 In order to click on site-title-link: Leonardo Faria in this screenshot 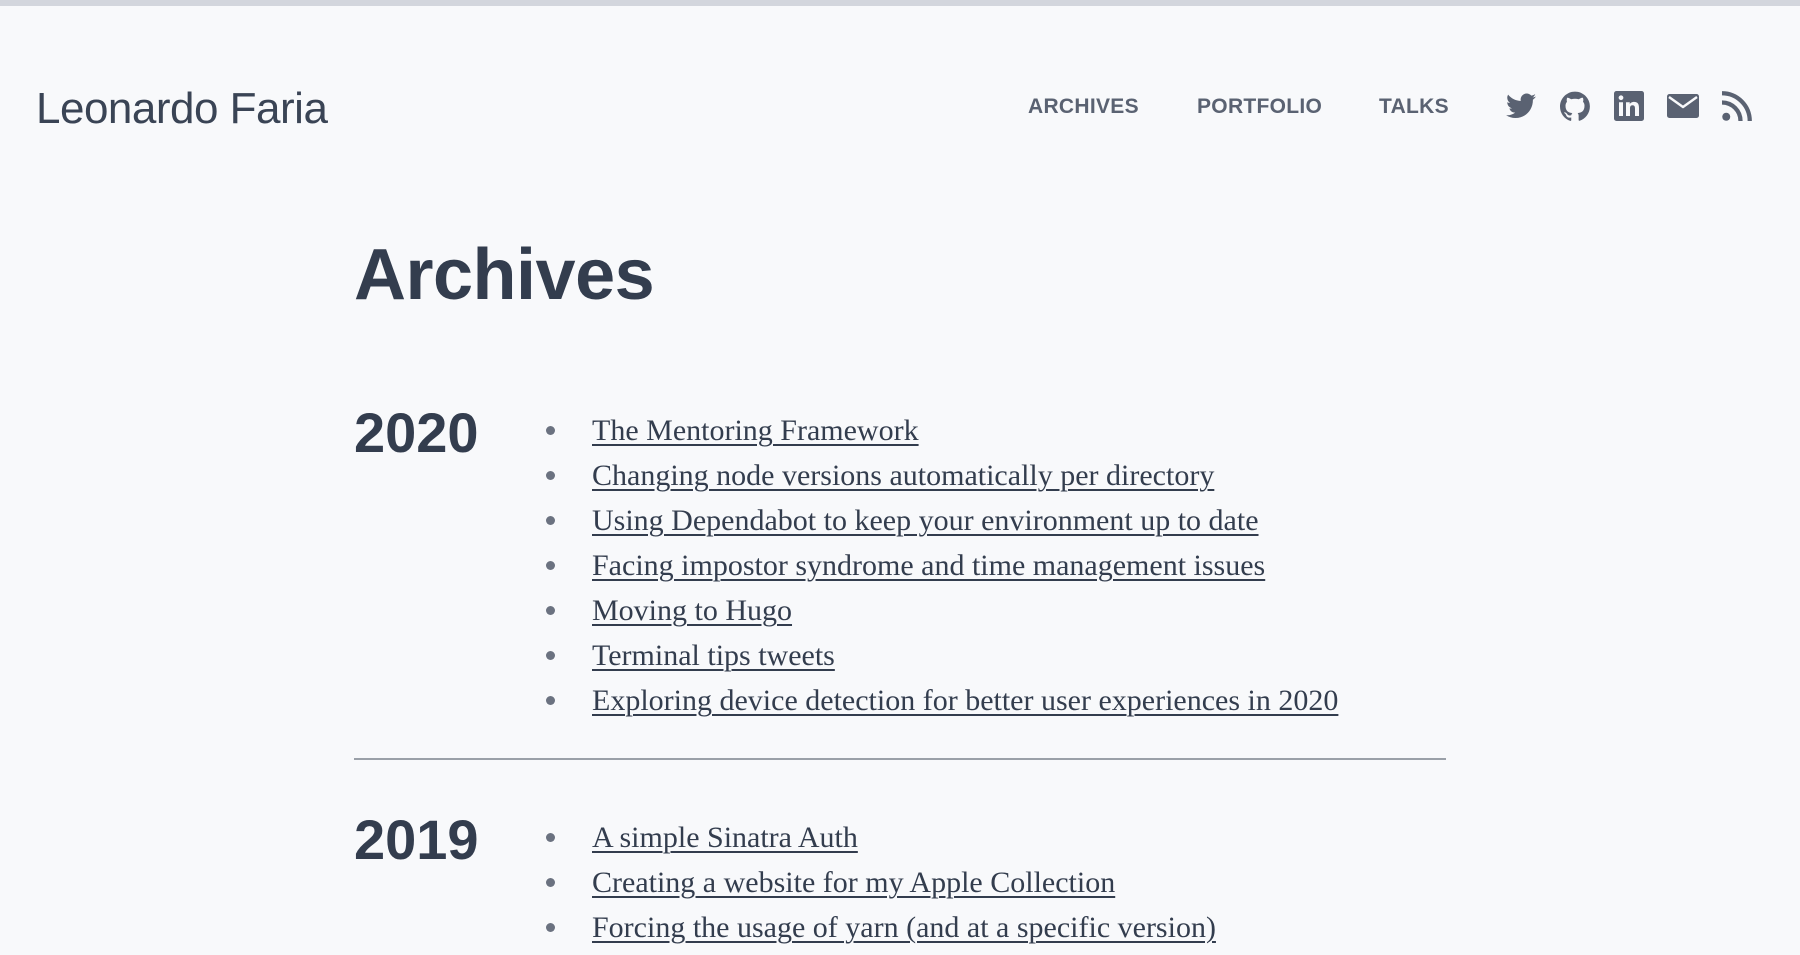, I will do `click(182, 109)`.